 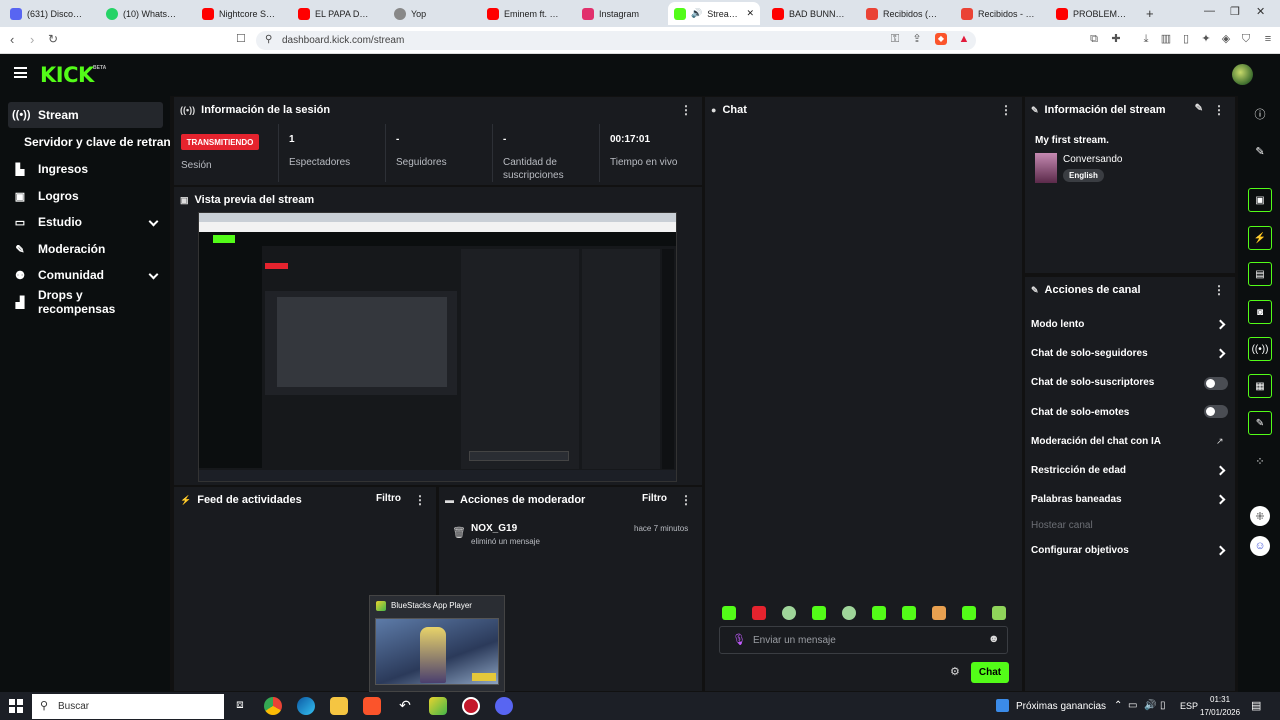 What do you see at coordinates (1260, 546) in the screenshot?
I see `bot-icon: ☺` at bounding box center [1260, 546].